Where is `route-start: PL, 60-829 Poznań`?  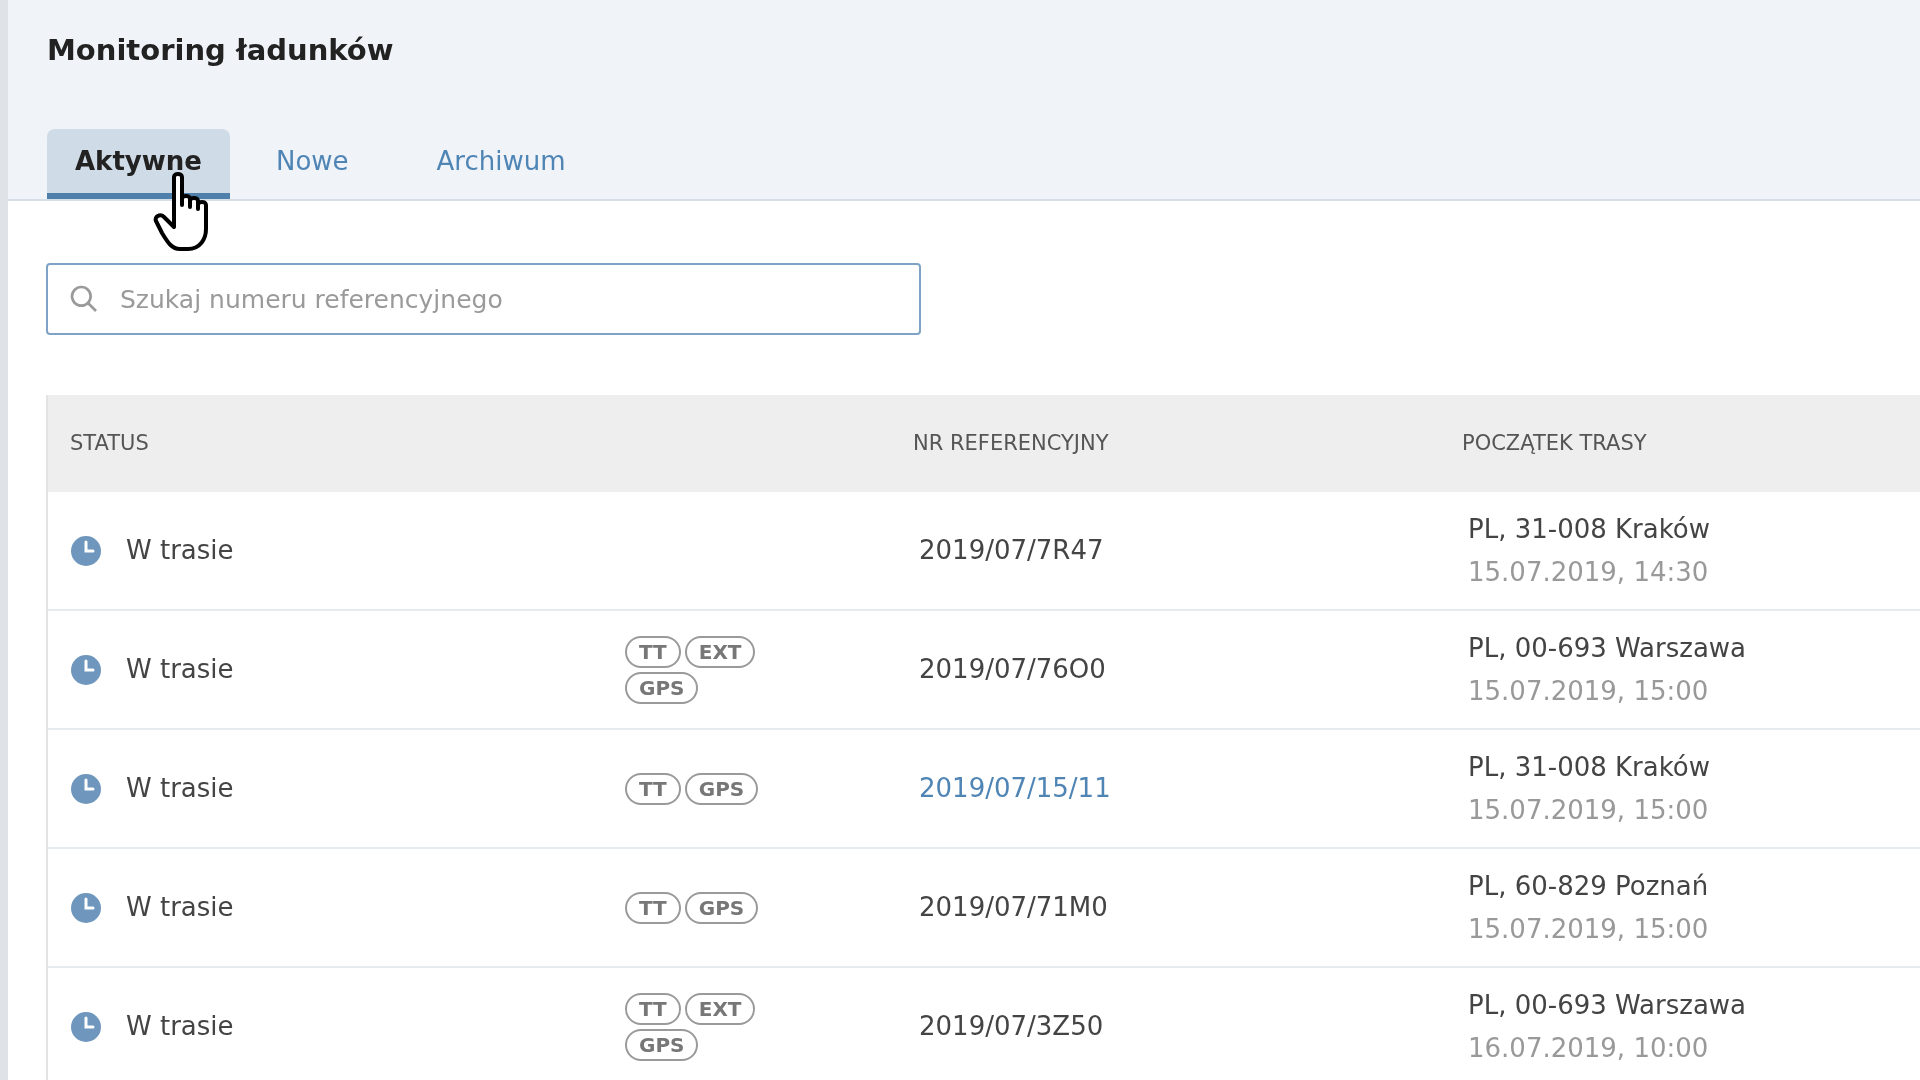 route-start: PL, 60-829 Poznań is located at coordinates (1588, 886).